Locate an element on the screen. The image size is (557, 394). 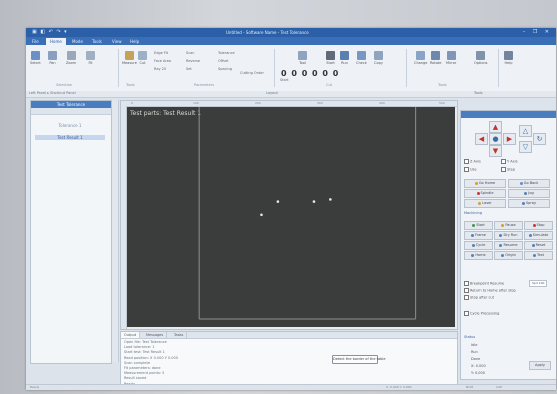
ribbon-button: Select is located at coordinates (35, 58).